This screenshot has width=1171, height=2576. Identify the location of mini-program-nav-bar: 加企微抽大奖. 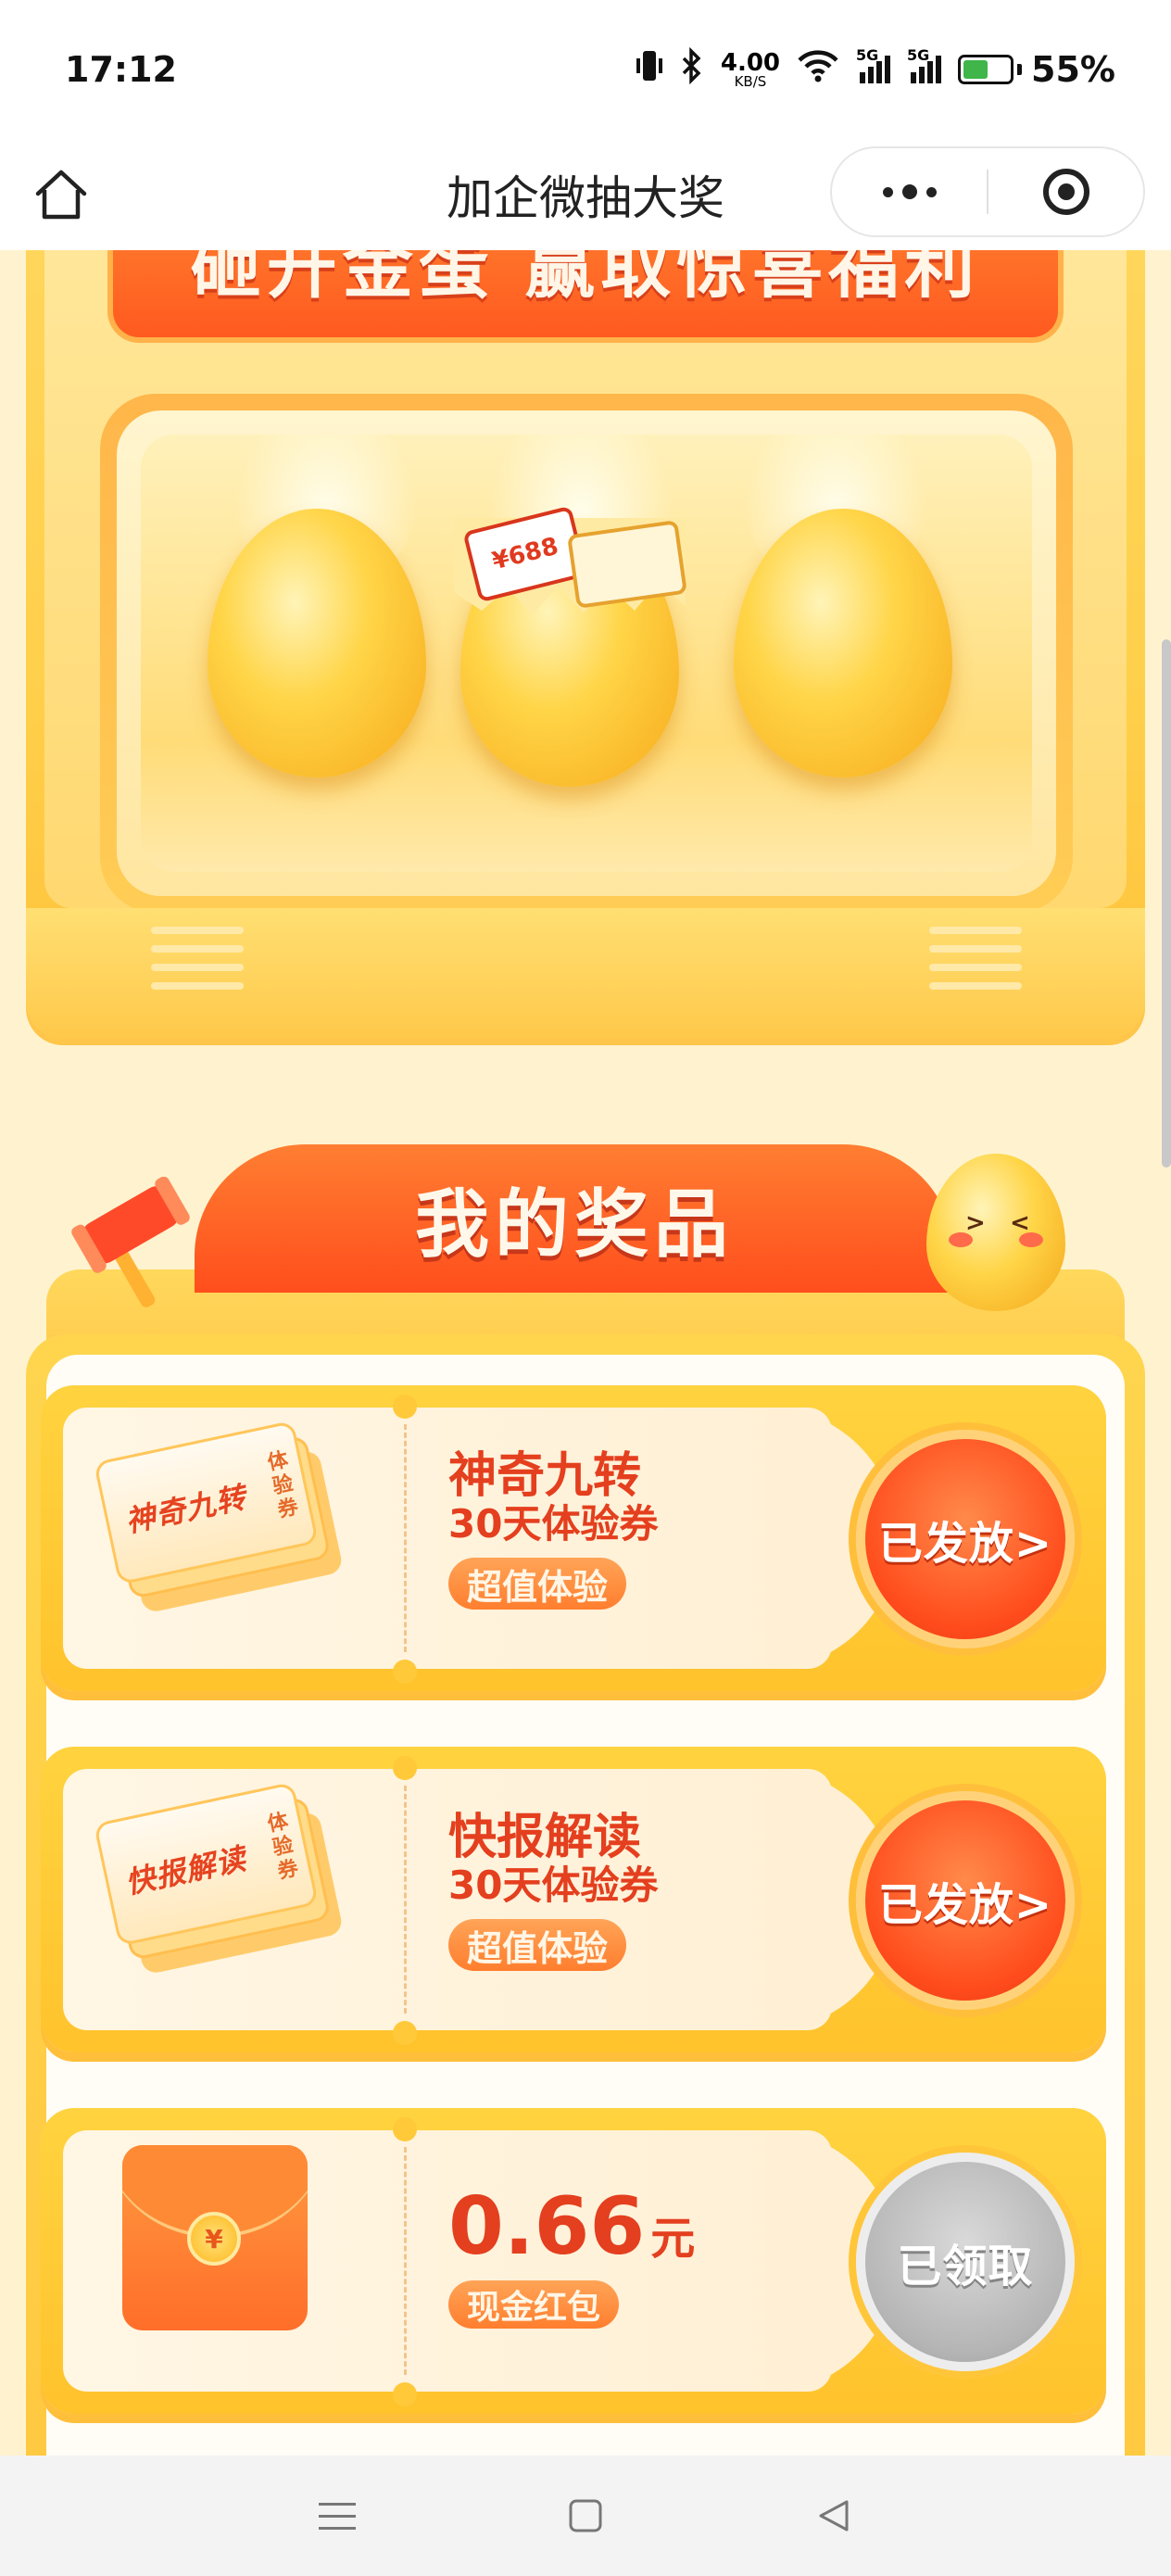
(585, 194).